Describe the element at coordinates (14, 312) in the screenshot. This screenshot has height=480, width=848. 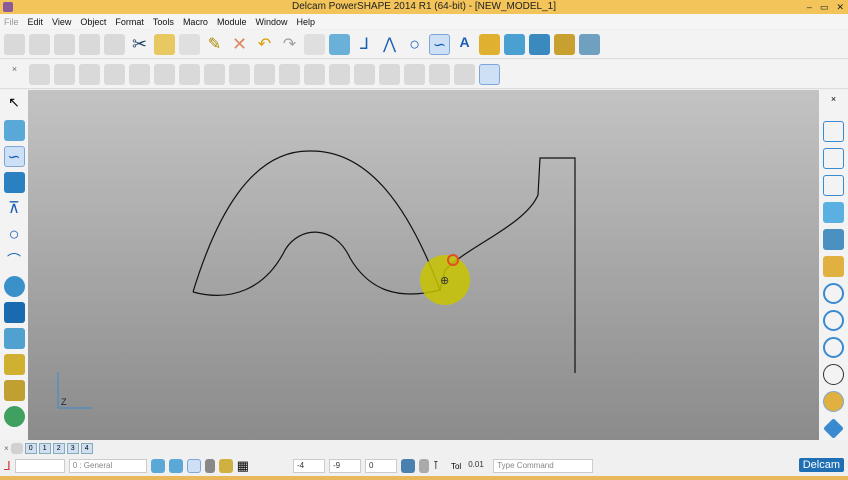
I see `solid-mode-icon` at that location.